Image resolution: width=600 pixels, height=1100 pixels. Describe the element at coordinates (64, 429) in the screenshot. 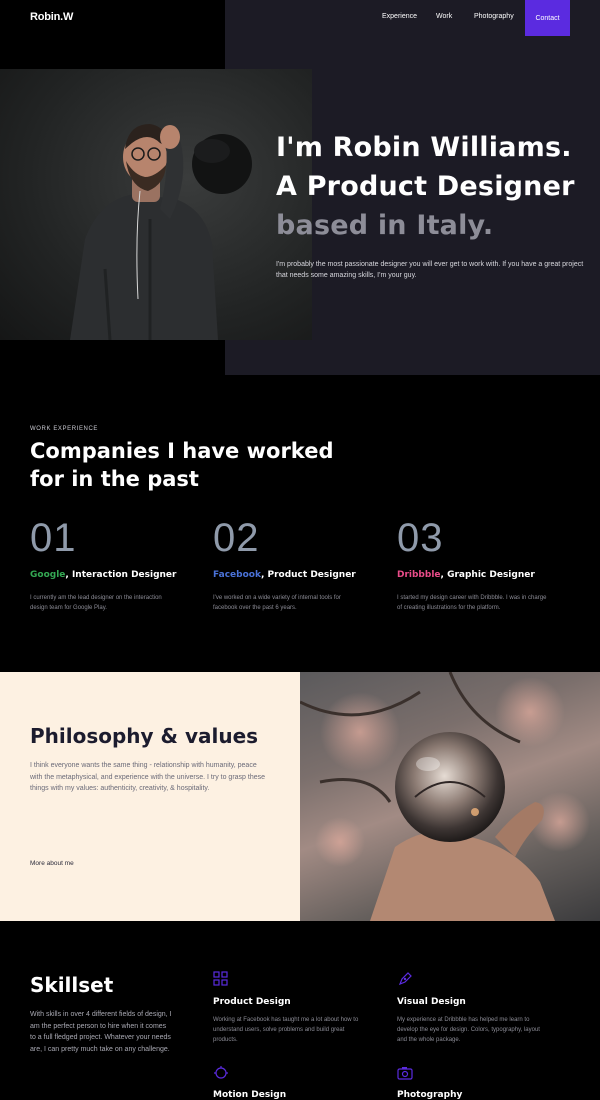

I see `work-eyebrow: WORK EXPERIENCE` at that location.